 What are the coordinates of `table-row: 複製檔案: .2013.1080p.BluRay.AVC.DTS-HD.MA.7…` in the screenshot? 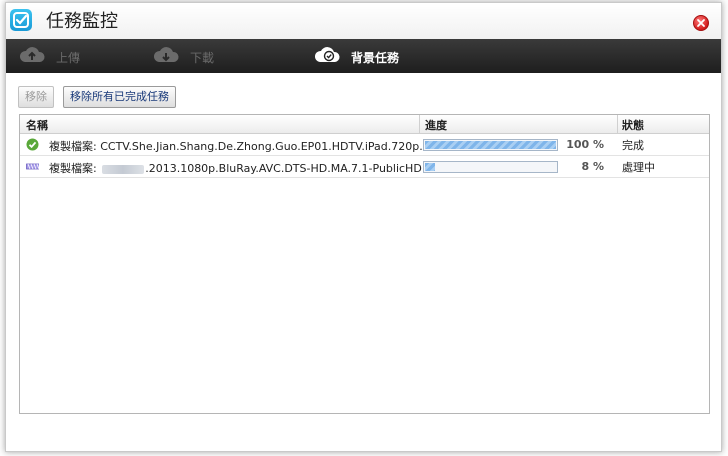 It's located at (364, 167).